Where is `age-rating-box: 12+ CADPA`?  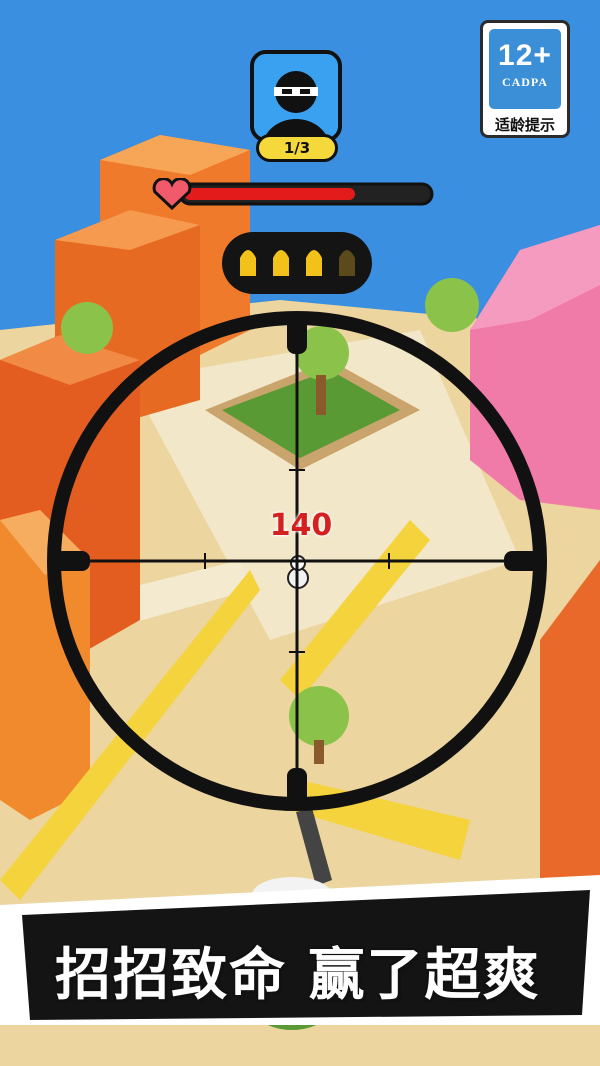 age-rating-box: 12+ CADPA is located at coordinates (525, 69).